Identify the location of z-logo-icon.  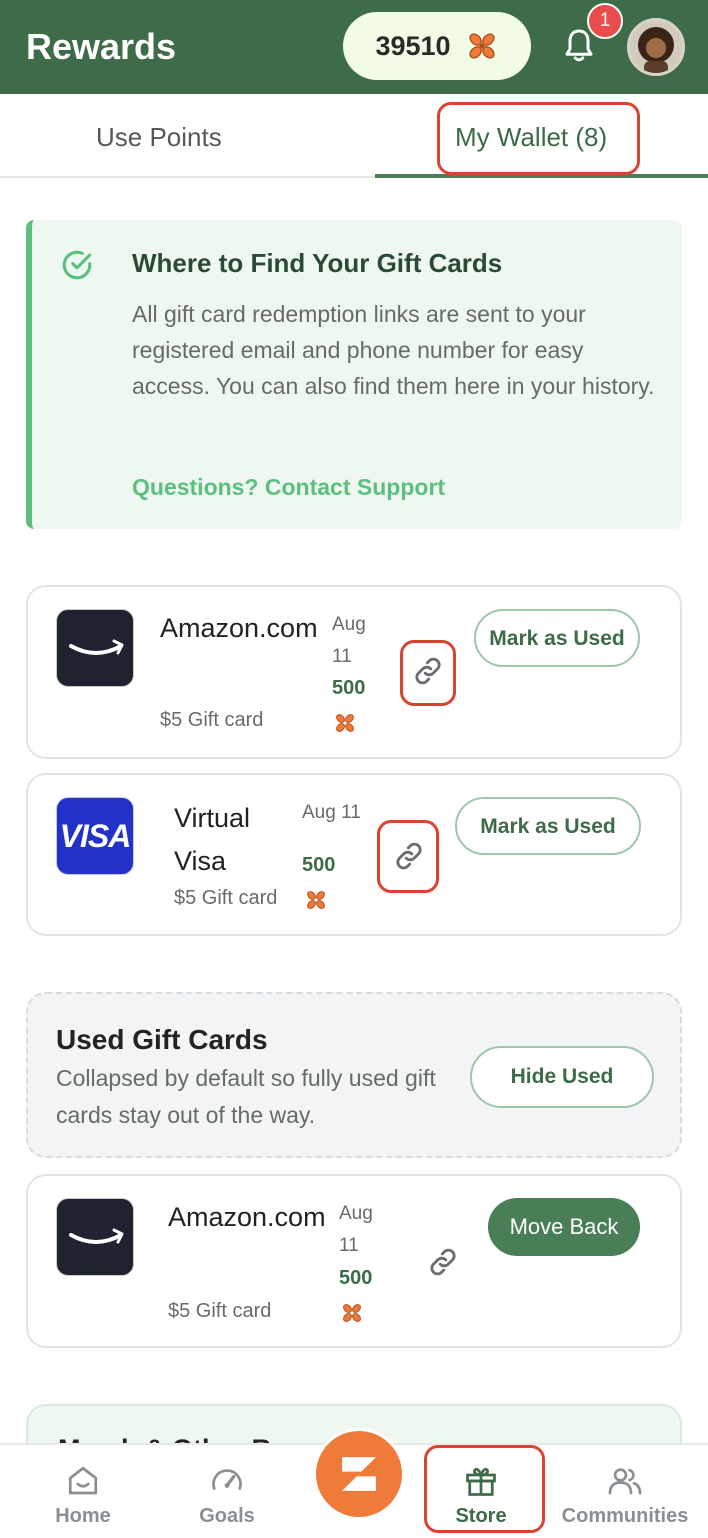
(359, 1474).